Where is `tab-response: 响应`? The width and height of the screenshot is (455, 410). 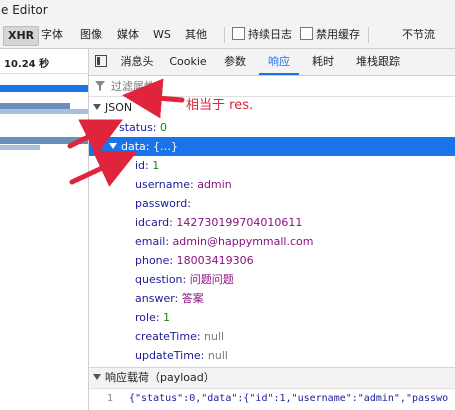 tab-response: 响应 is located at coordinates (279, 62).